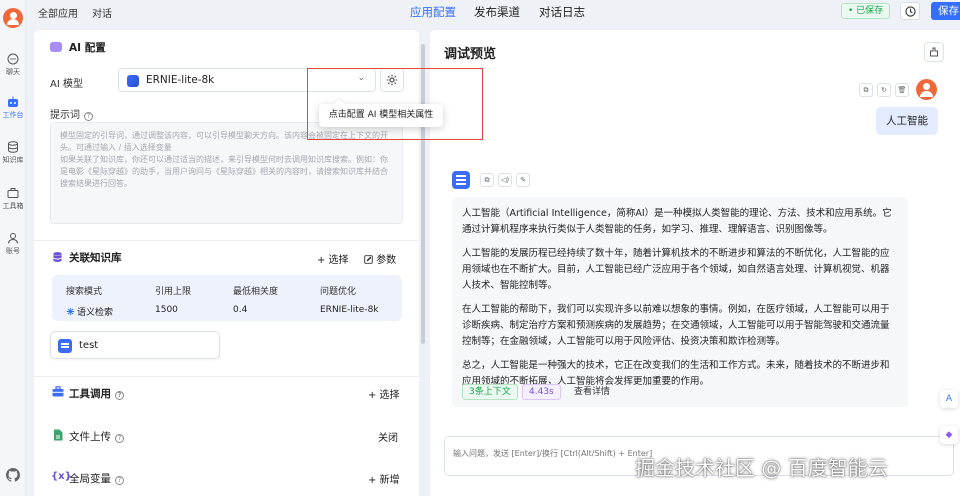 This screenshot has width=960, height=496. I want to click on database-icon, so click(13, 147).